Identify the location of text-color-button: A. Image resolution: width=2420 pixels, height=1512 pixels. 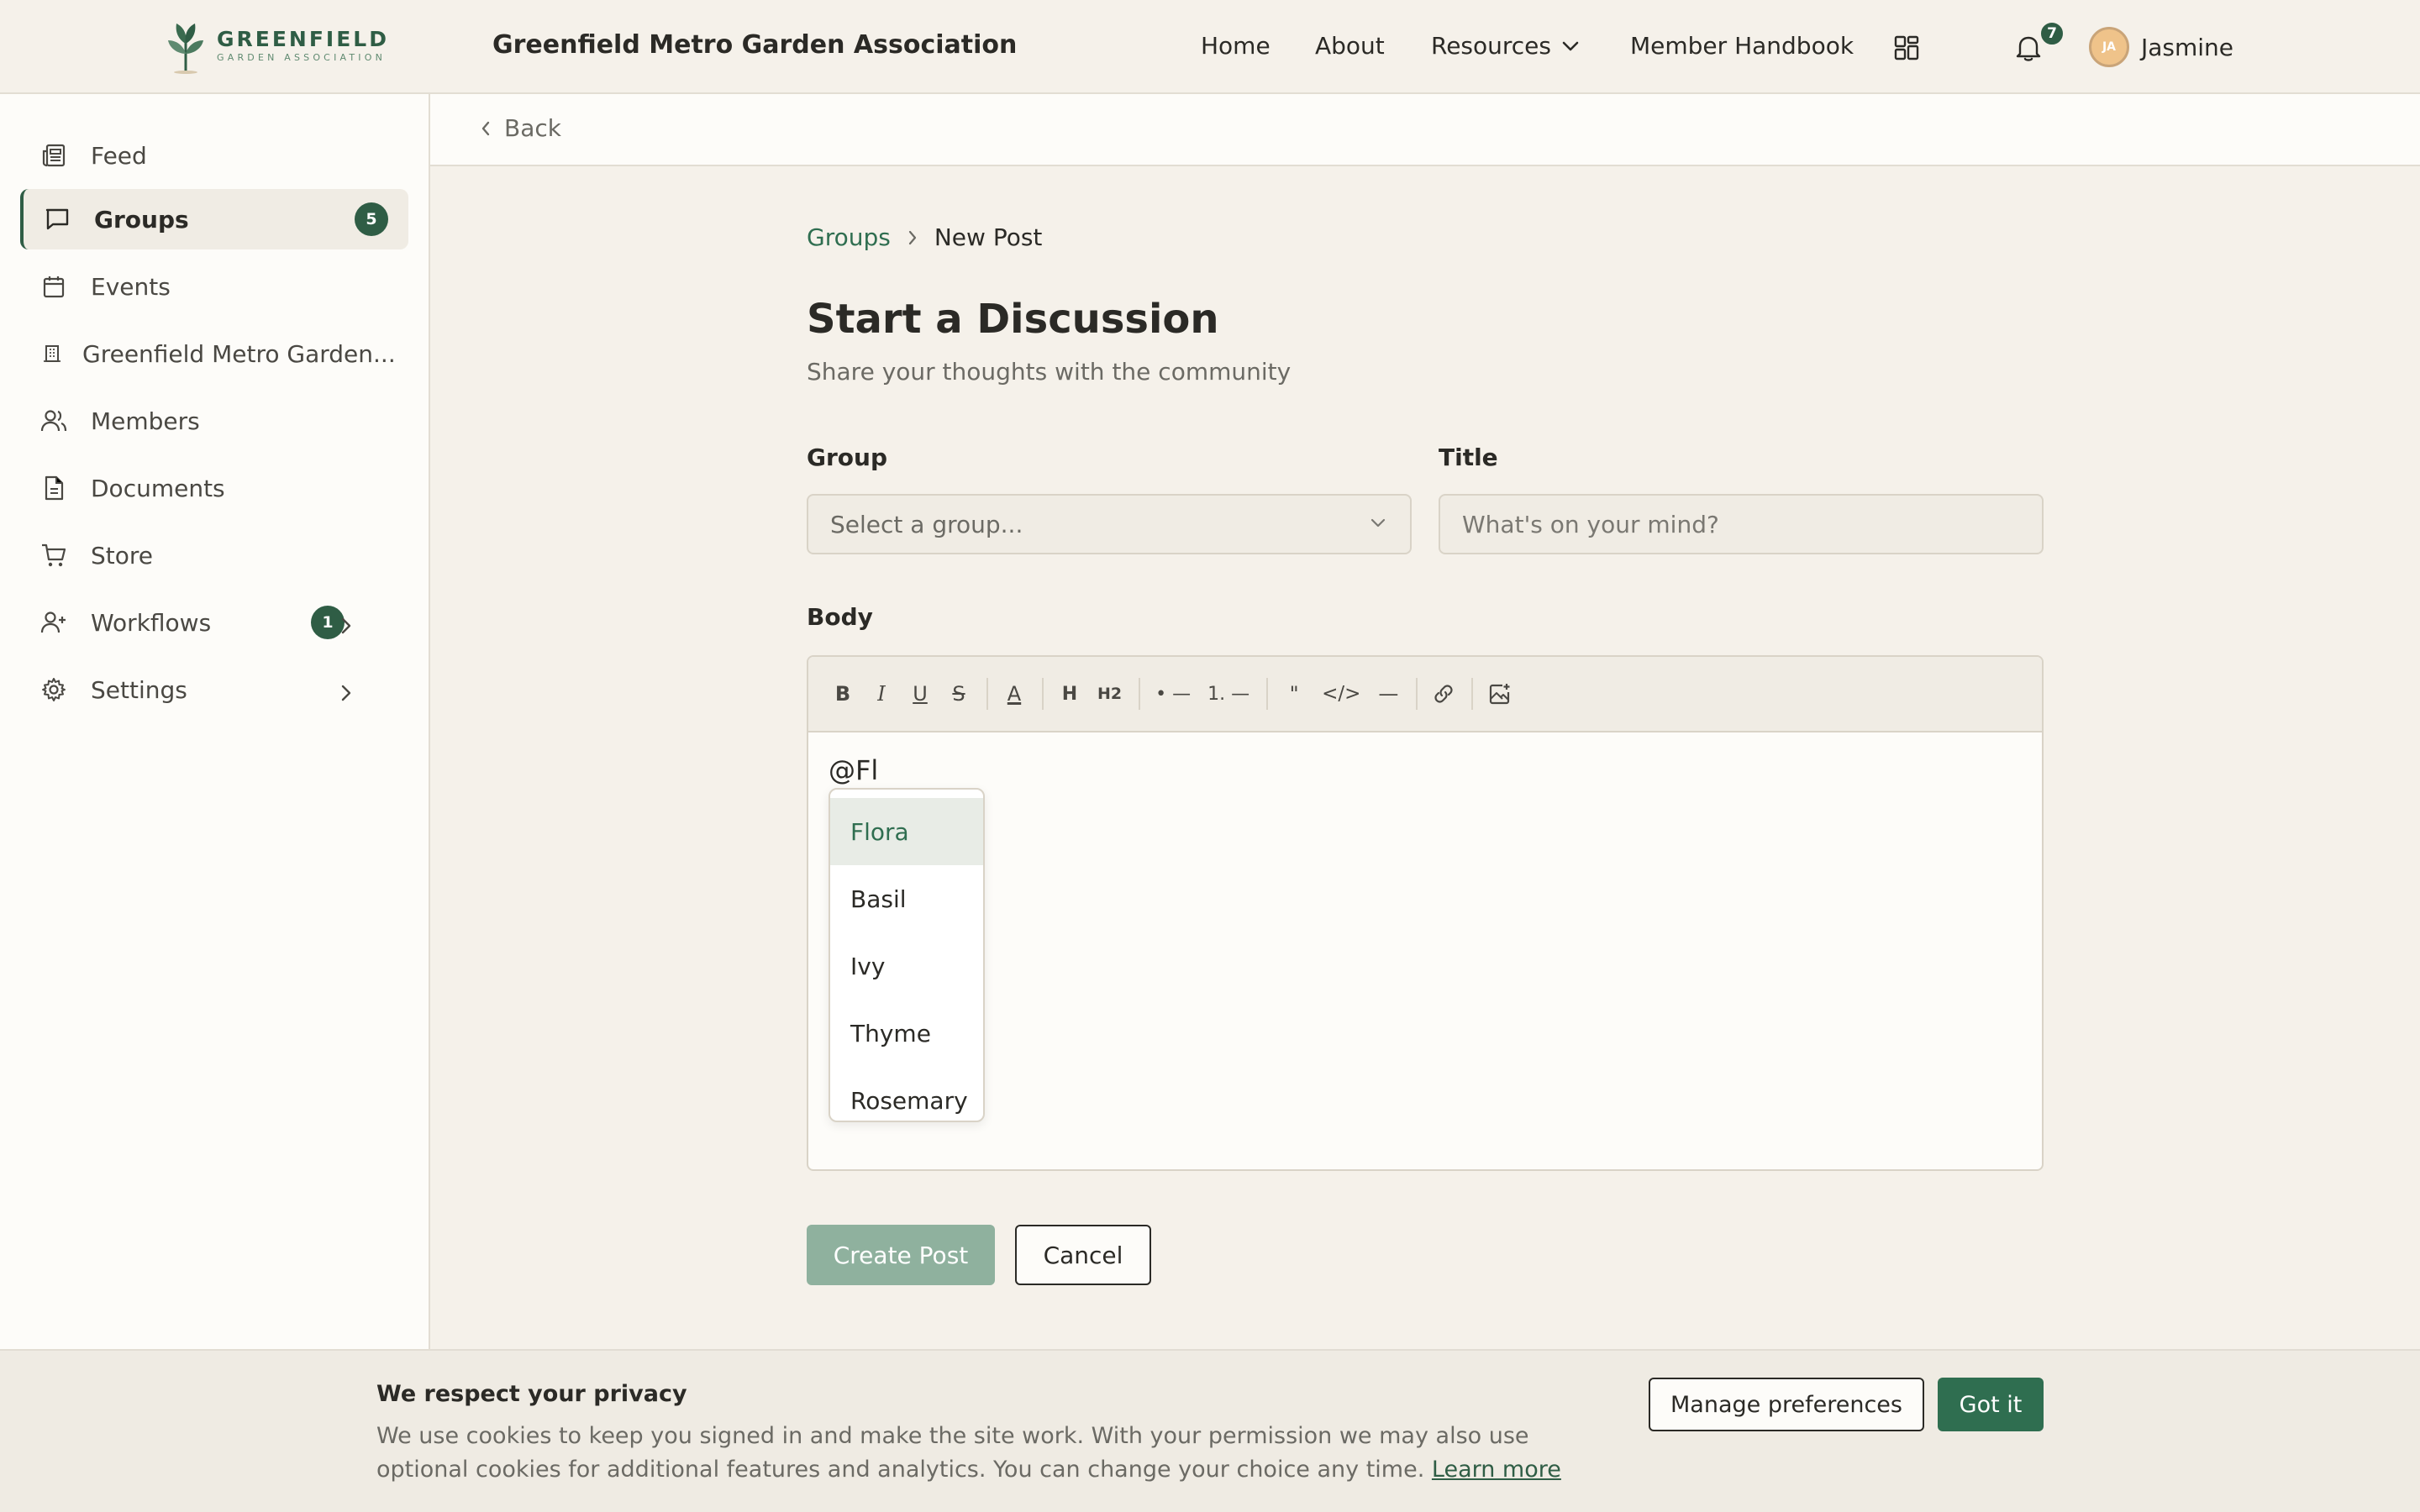
(1014, 693).